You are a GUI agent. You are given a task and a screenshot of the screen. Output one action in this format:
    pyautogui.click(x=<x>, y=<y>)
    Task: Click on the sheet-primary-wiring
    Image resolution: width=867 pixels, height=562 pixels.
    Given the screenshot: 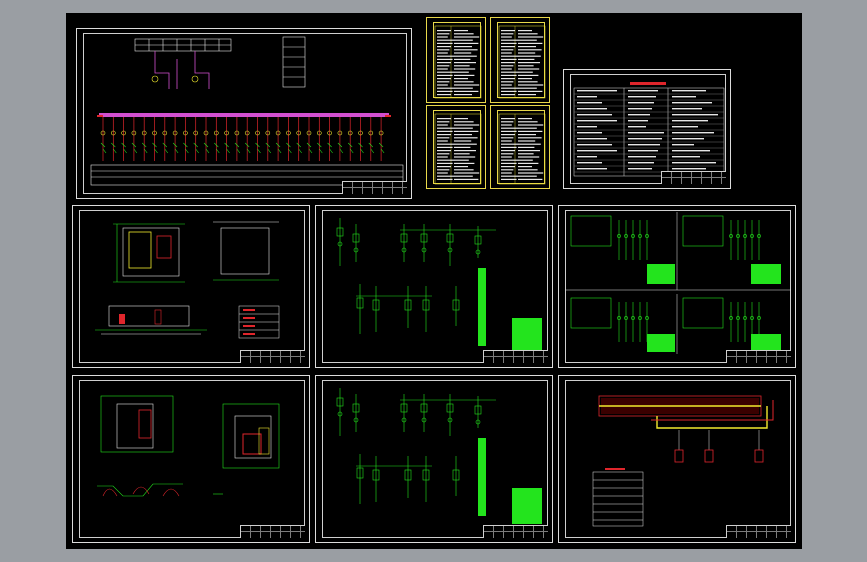 What is the action you would take?
    pyautogui.click(x=244, y=113)
    